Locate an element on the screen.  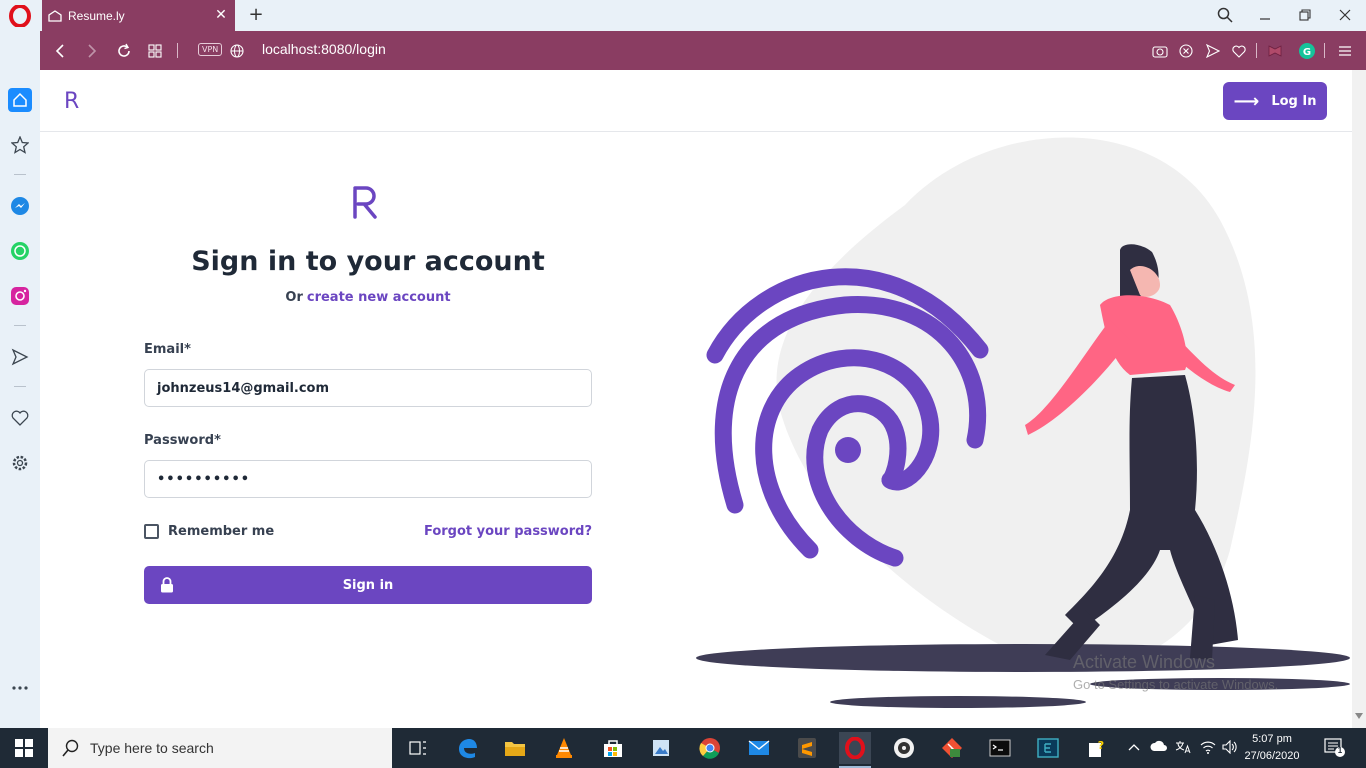
wifi-icon is located at coordinates (1208, 748).